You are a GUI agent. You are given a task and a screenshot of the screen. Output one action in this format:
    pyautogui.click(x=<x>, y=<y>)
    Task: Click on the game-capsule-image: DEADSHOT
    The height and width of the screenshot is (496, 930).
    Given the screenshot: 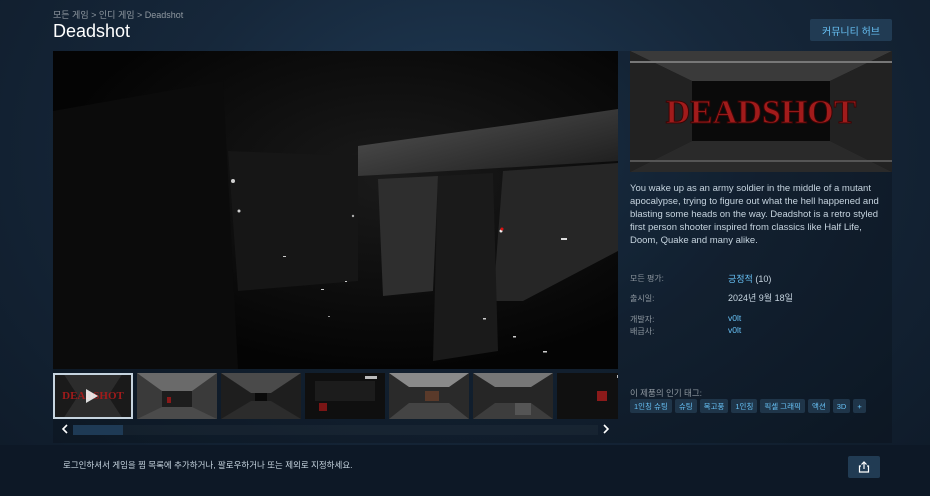 What is the action you would take?
    pyautogui.click(x=761, y=111)
    